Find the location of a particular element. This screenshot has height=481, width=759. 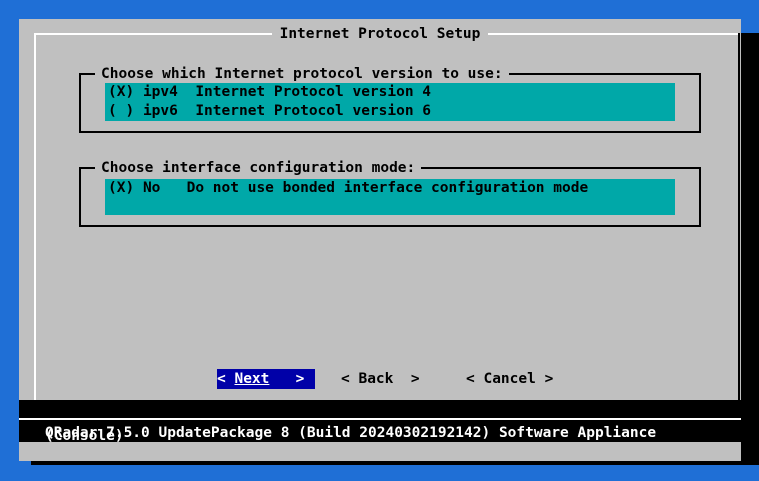

back-button: < Back > is located at coordinates (380, 379).